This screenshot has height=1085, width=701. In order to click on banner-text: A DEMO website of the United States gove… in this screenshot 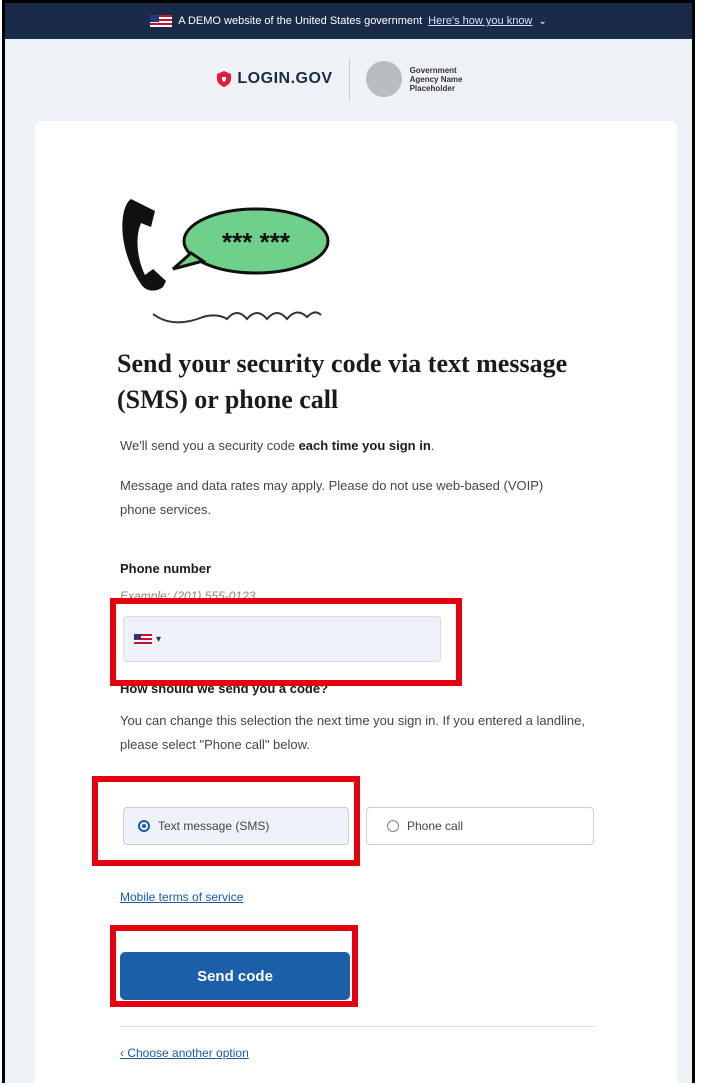, I will do `click(300, 21)`.